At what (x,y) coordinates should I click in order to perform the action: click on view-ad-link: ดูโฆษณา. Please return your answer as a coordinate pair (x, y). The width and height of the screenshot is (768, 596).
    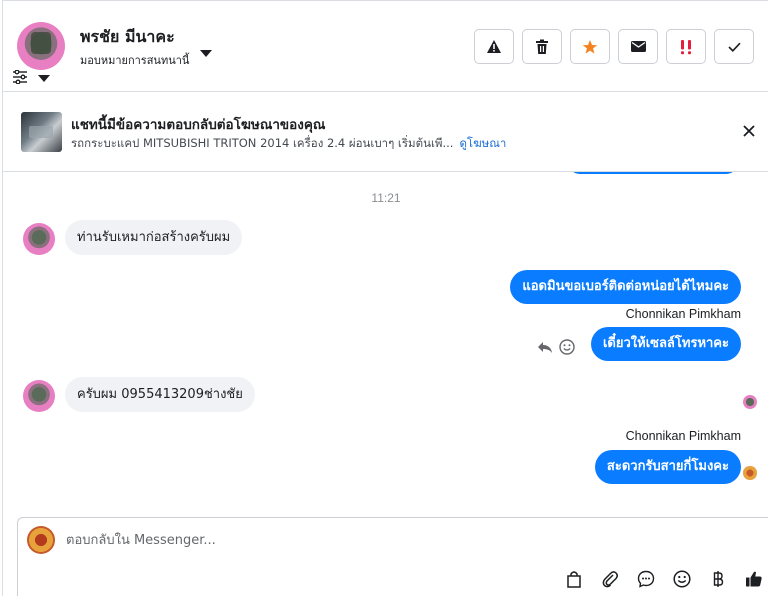
    Looking at the image, I should click on (482, 143).